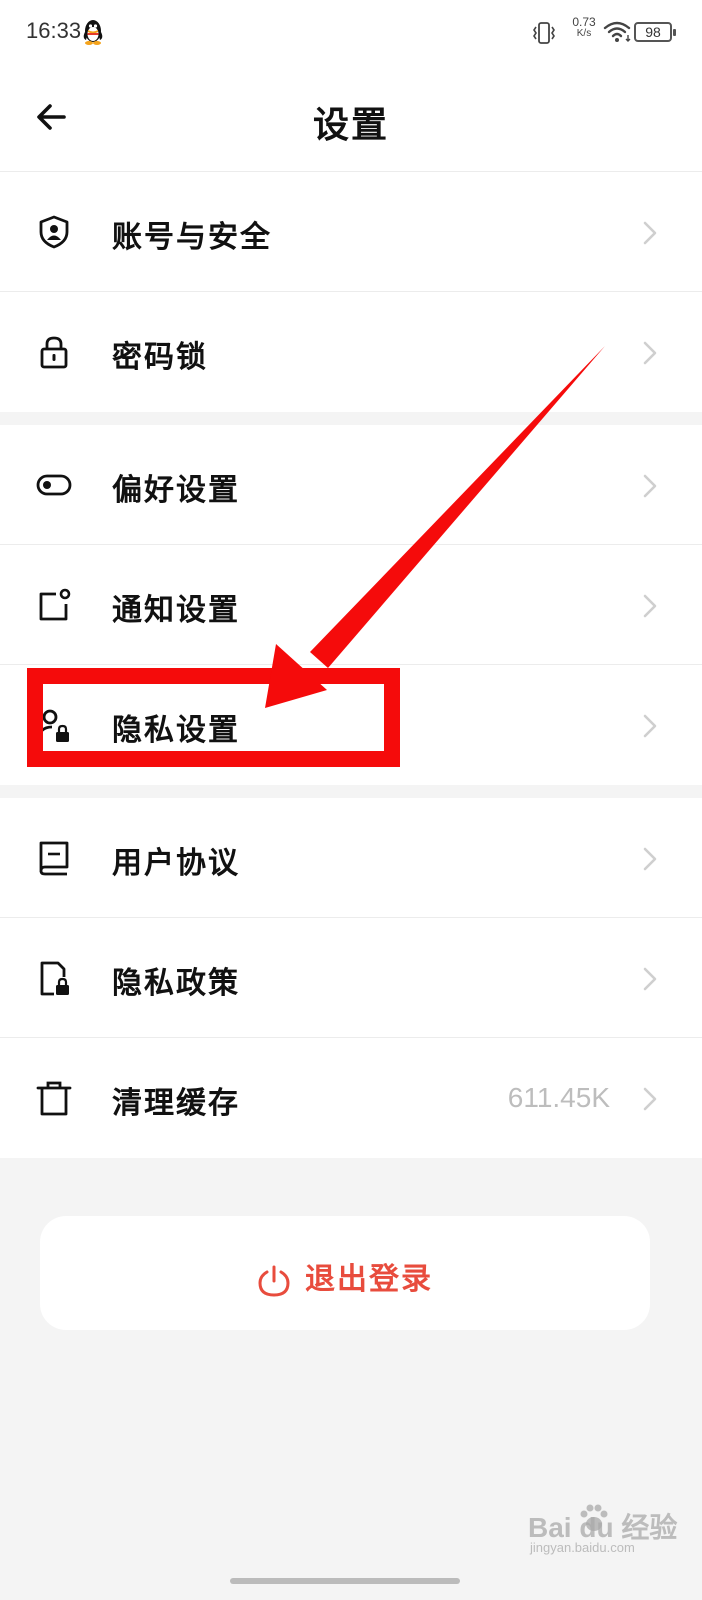 The height and width of the screenshot is (1600, 702). What do you see at coordinates (54, 232) in the screenshot?
I see `shield-user-icon` at bounding box center [54, 232].